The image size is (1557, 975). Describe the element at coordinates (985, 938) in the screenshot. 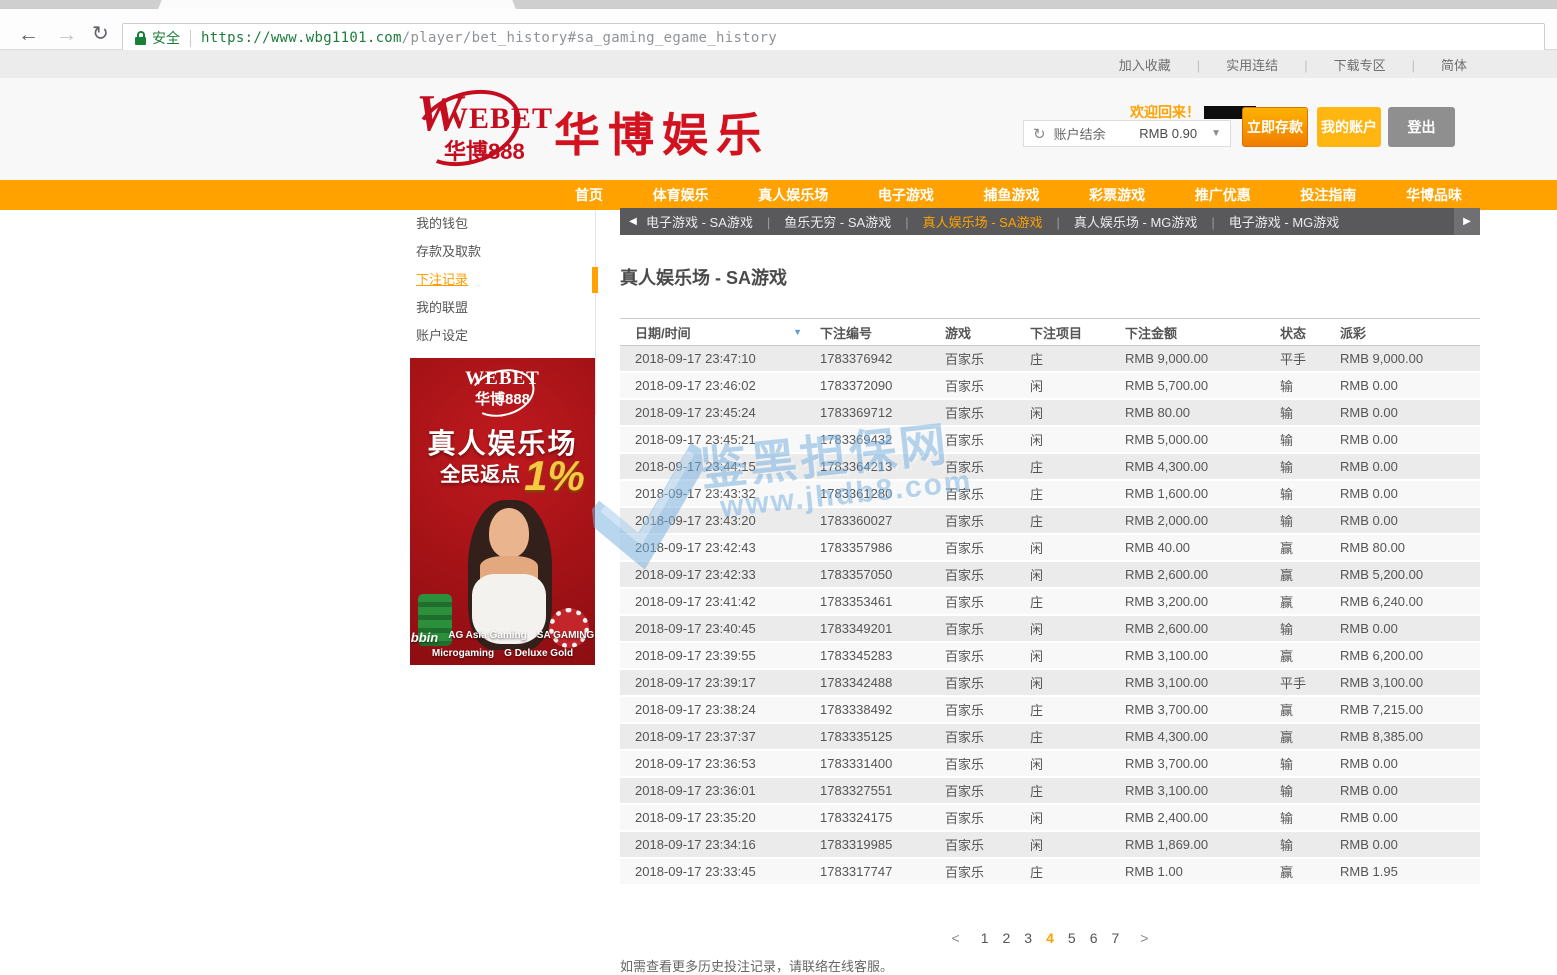

I see `page-number: 1` at that location.